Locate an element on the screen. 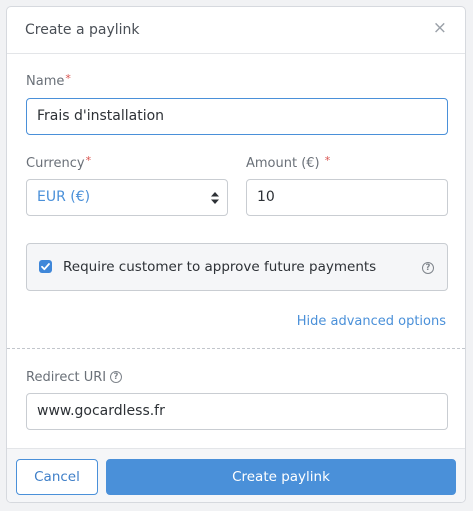  name-input: Frais d'installation is located at coordinates (237, 116).